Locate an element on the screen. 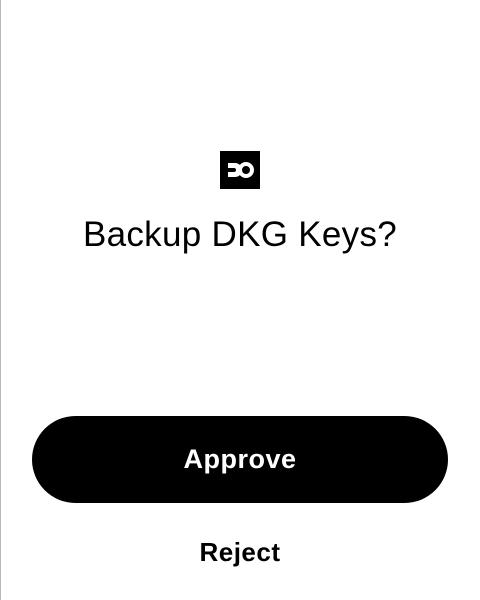 The width and height of the screenshot is (480, 600). app-logo is located at coordinates (240, 170).